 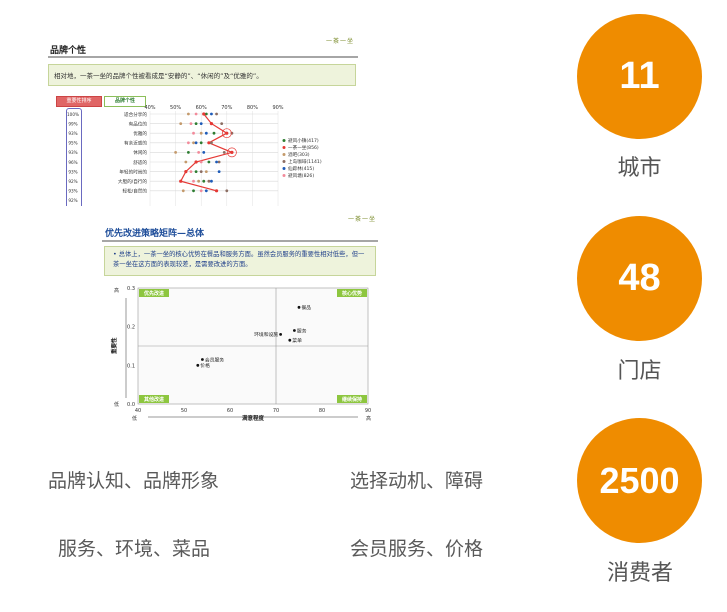 What do you see at coordinates (134, 191) in the screenshot?
I see `category-label: 轻松/自然的` at bounding box center [134, 191].